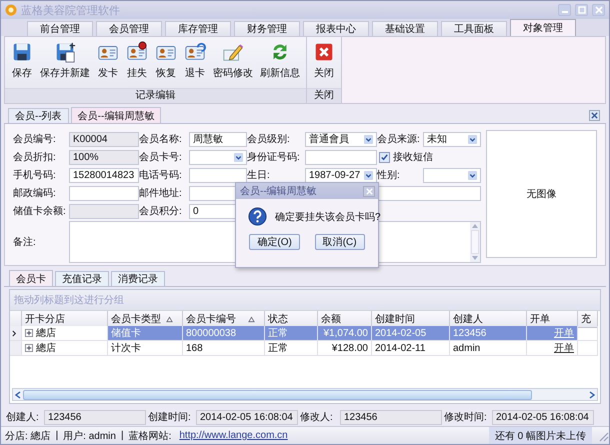  I want to click on field-label: 创建人:, so click(23, 417).